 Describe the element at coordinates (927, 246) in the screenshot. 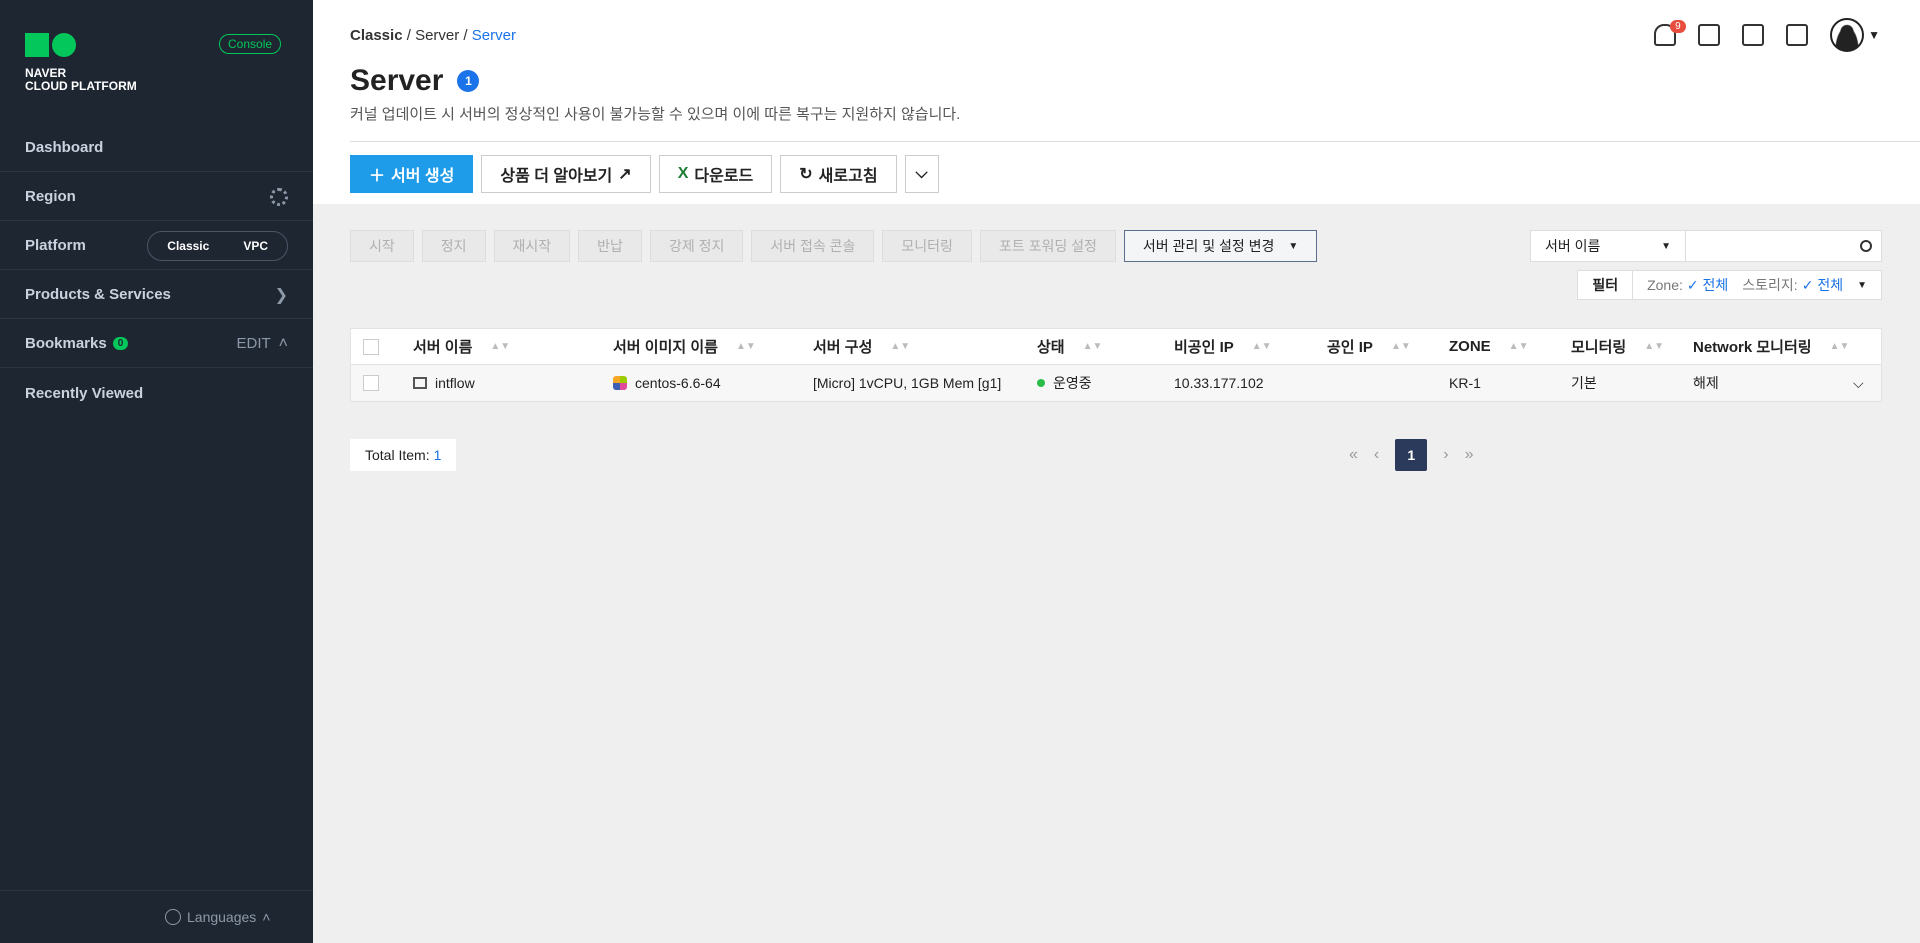

I see `monitoring-button: 모니터링` at that location.